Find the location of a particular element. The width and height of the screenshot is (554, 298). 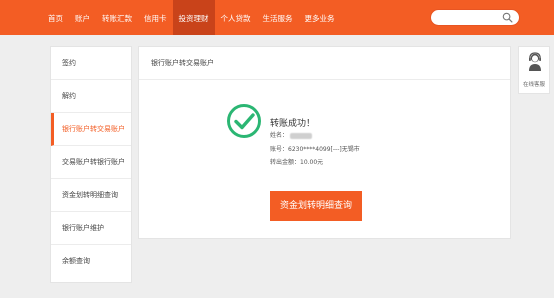

success-title: 转账成功！ is located at coordinates (293, 124).